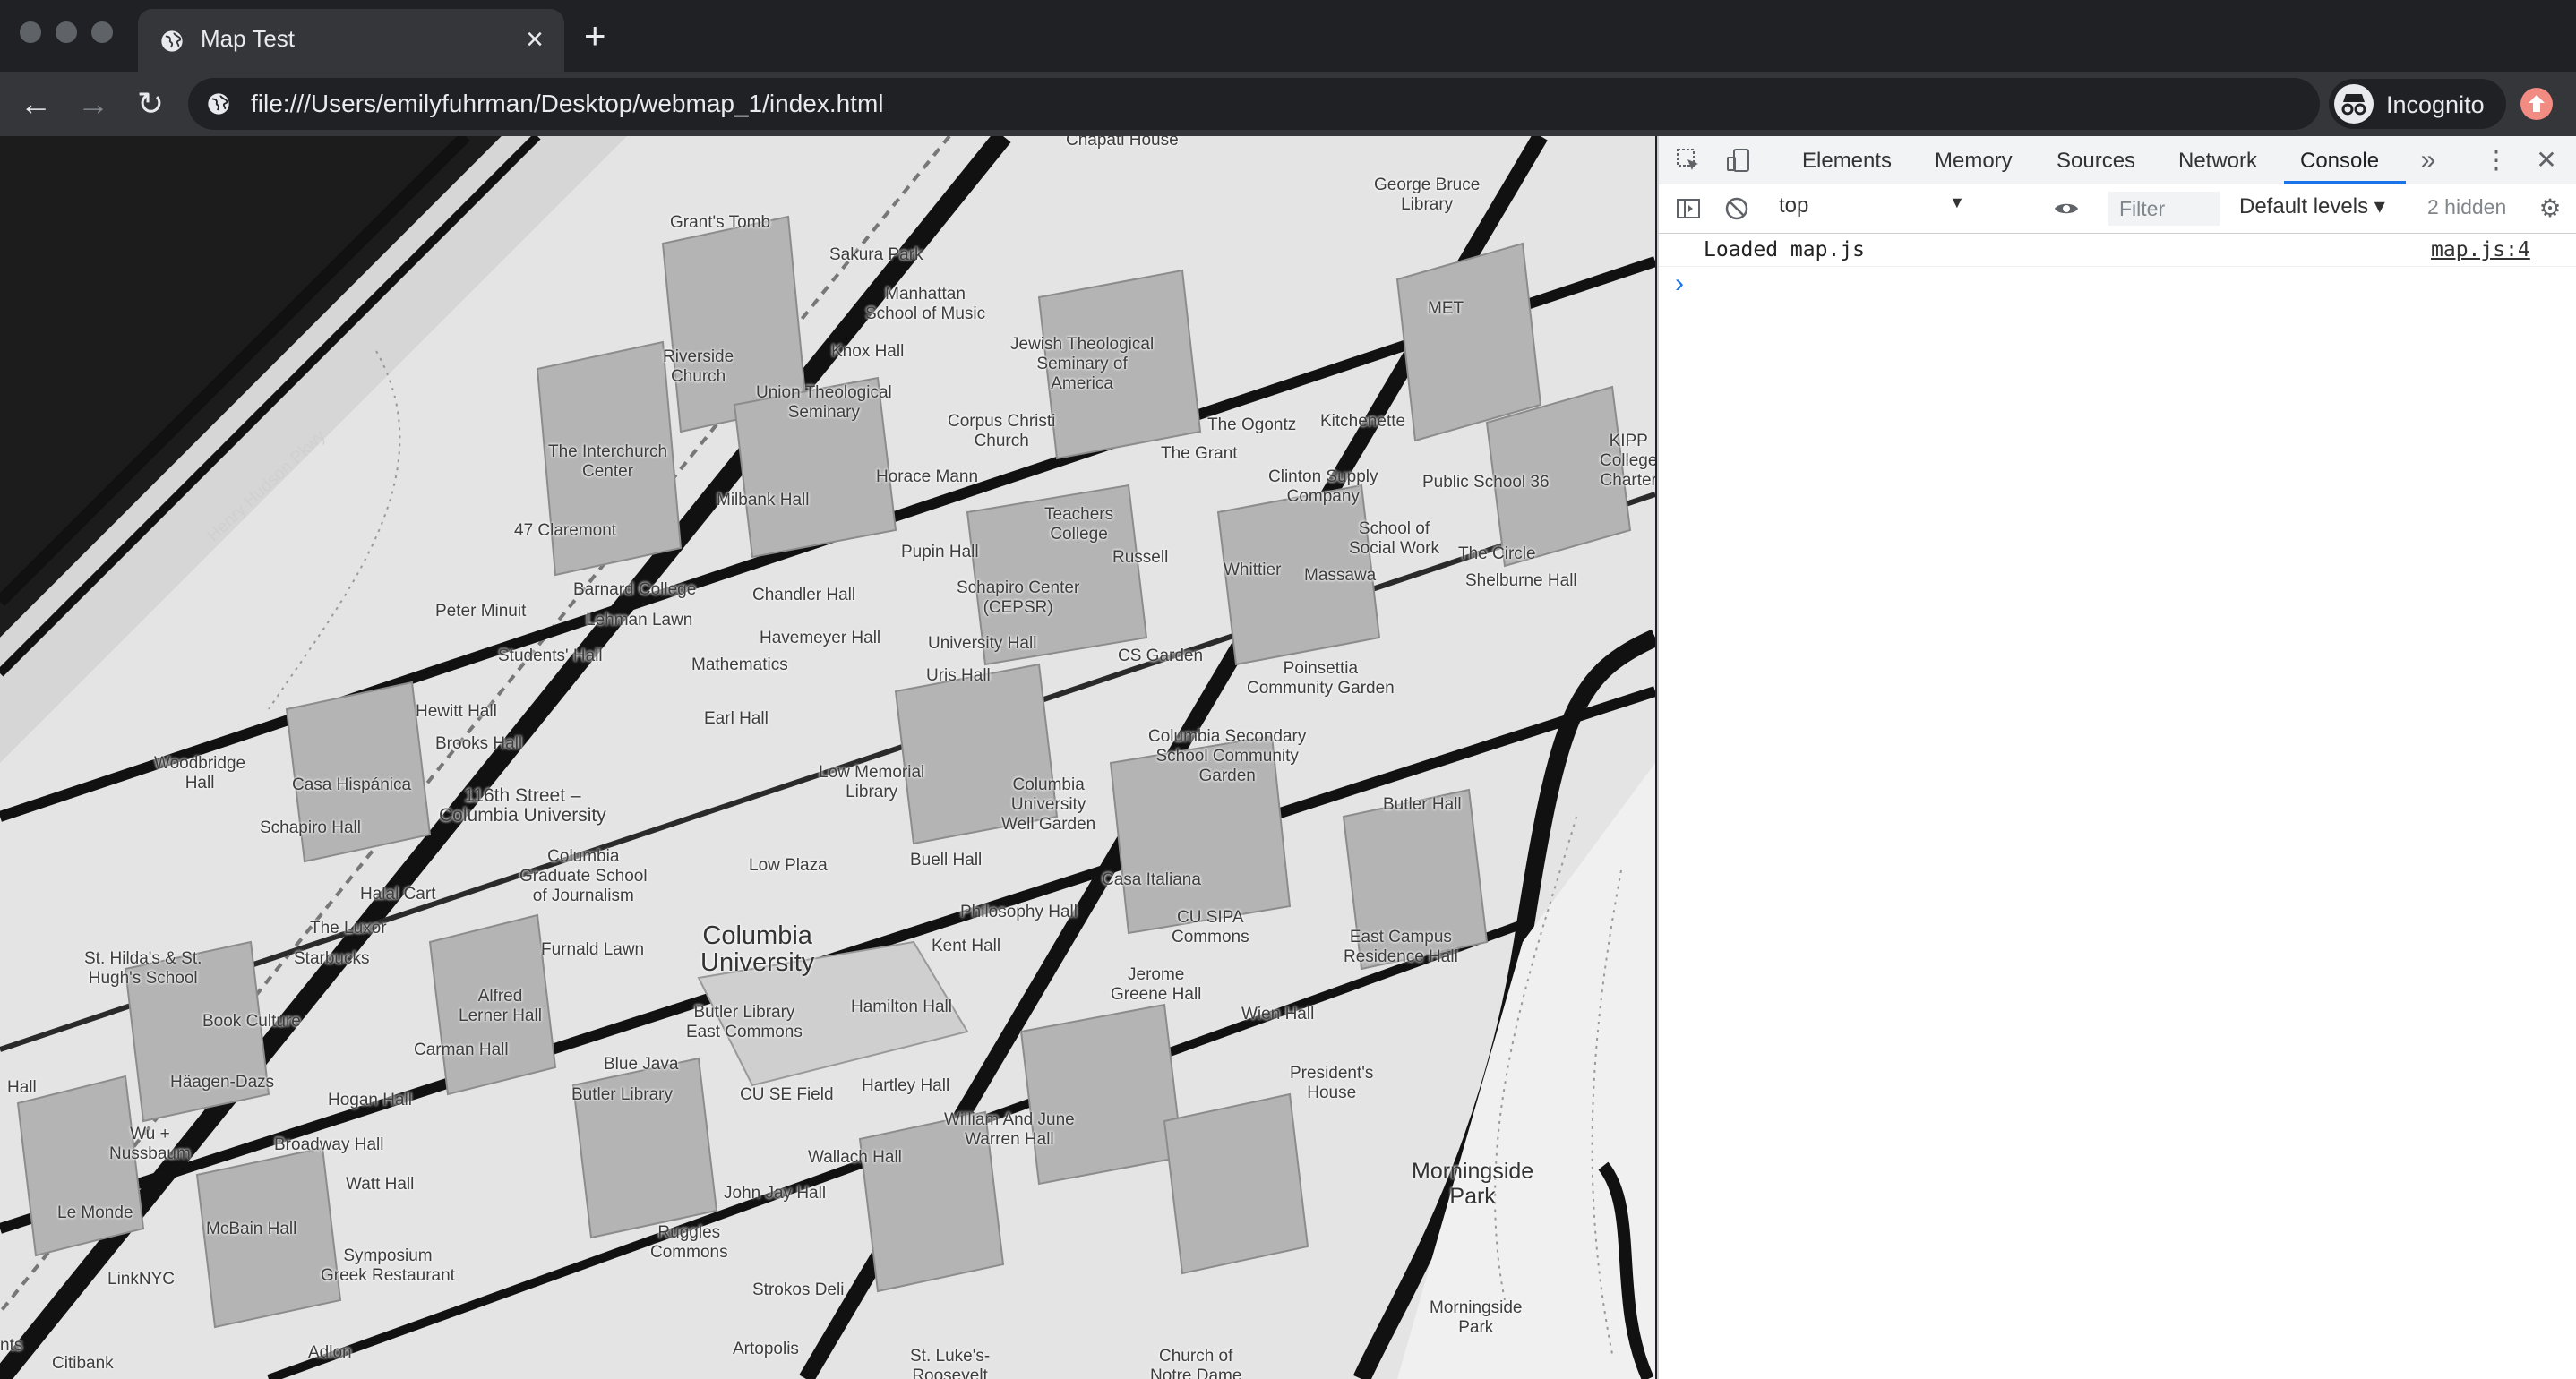 This screenshot has height=1379, width=2576. What do you see at coordinates (1688, 209) in the screenshot?
I see `sidebar-toggle-icon` at bounding box center [1688, 209].